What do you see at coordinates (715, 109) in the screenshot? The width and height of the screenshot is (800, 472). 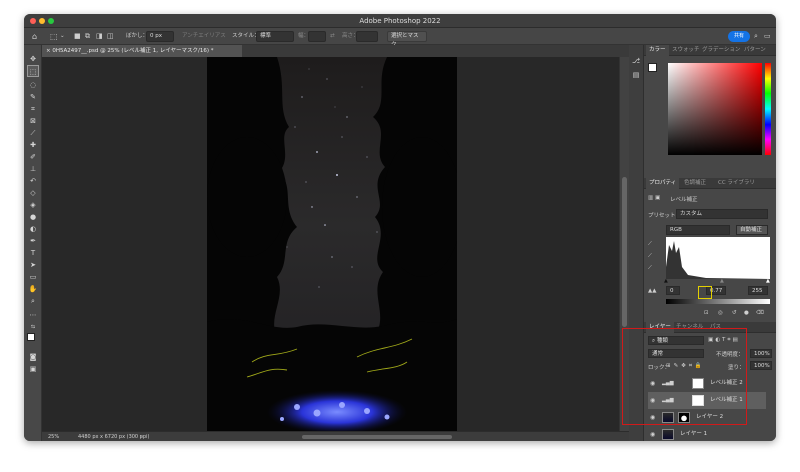 I see `color-picker-field` at bounding box center [715, 109].